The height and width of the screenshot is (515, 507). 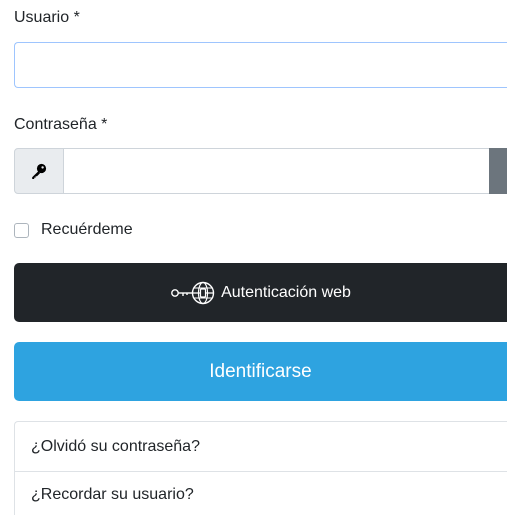 What do you see at coordinates (21, 230) in the screenshot?
I see `remember-me-checkbox` at bounding box center [21, 230].